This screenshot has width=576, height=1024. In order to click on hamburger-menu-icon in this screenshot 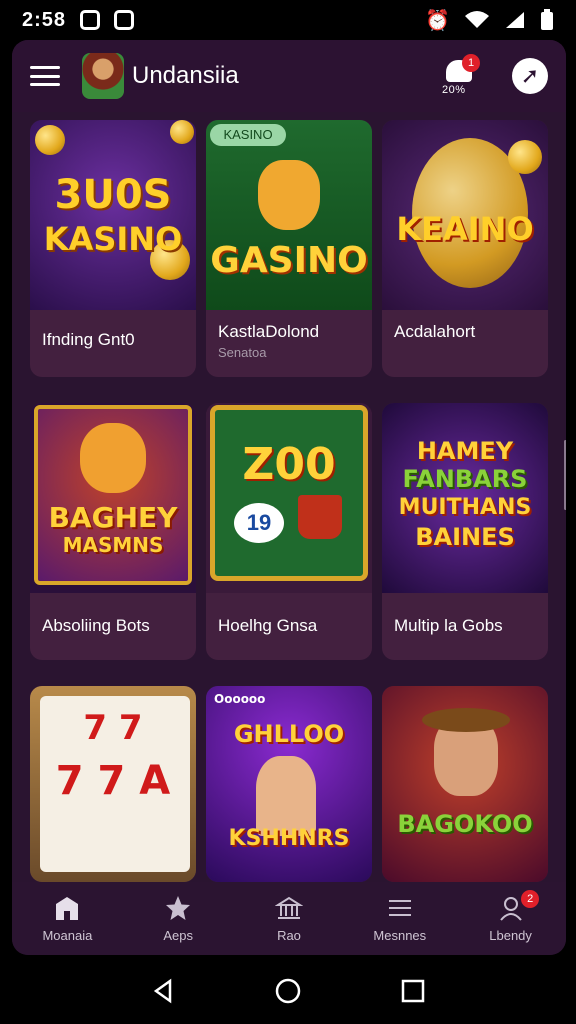, I will do `click(45, 76)`.